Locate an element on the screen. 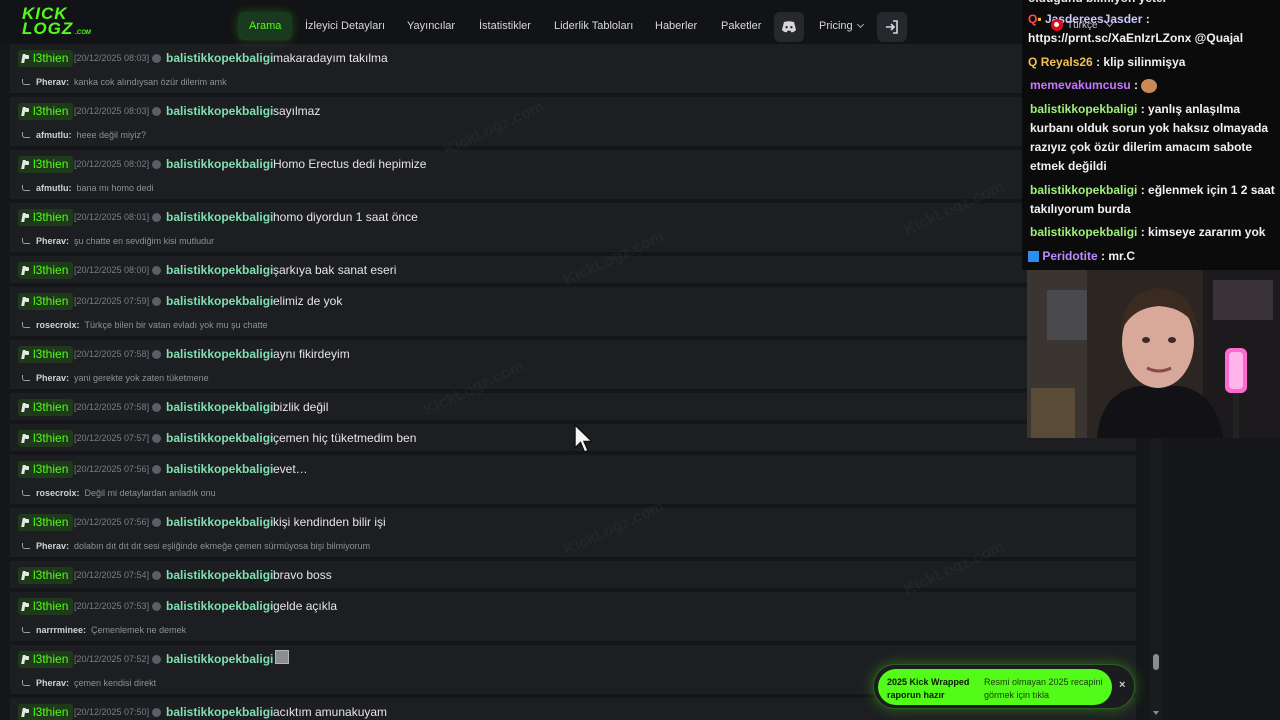 Image resolution: width=1280 pixels, height=720 pixels. timestamp: [20/12/2025 07:53] is located at coordinates (112, 606).